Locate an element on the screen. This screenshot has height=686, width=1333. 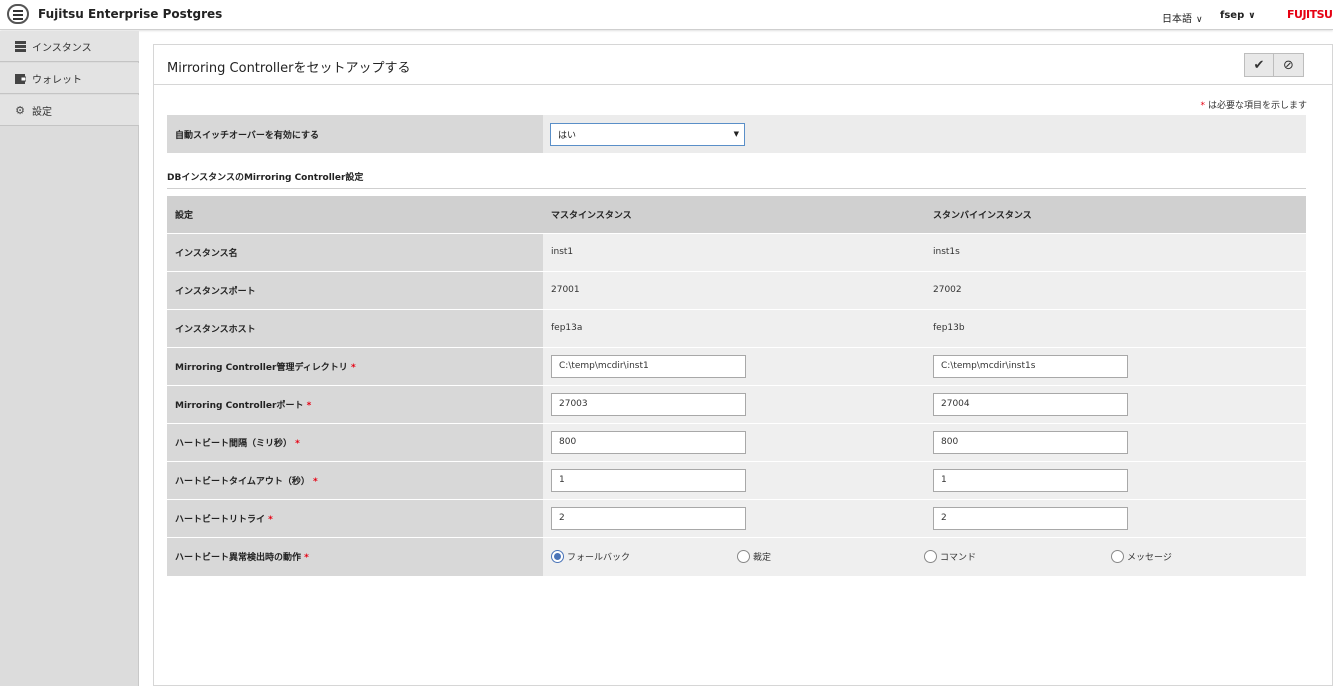
sidebar-item-instance: インスタンス is located at coordinates (69, 46).